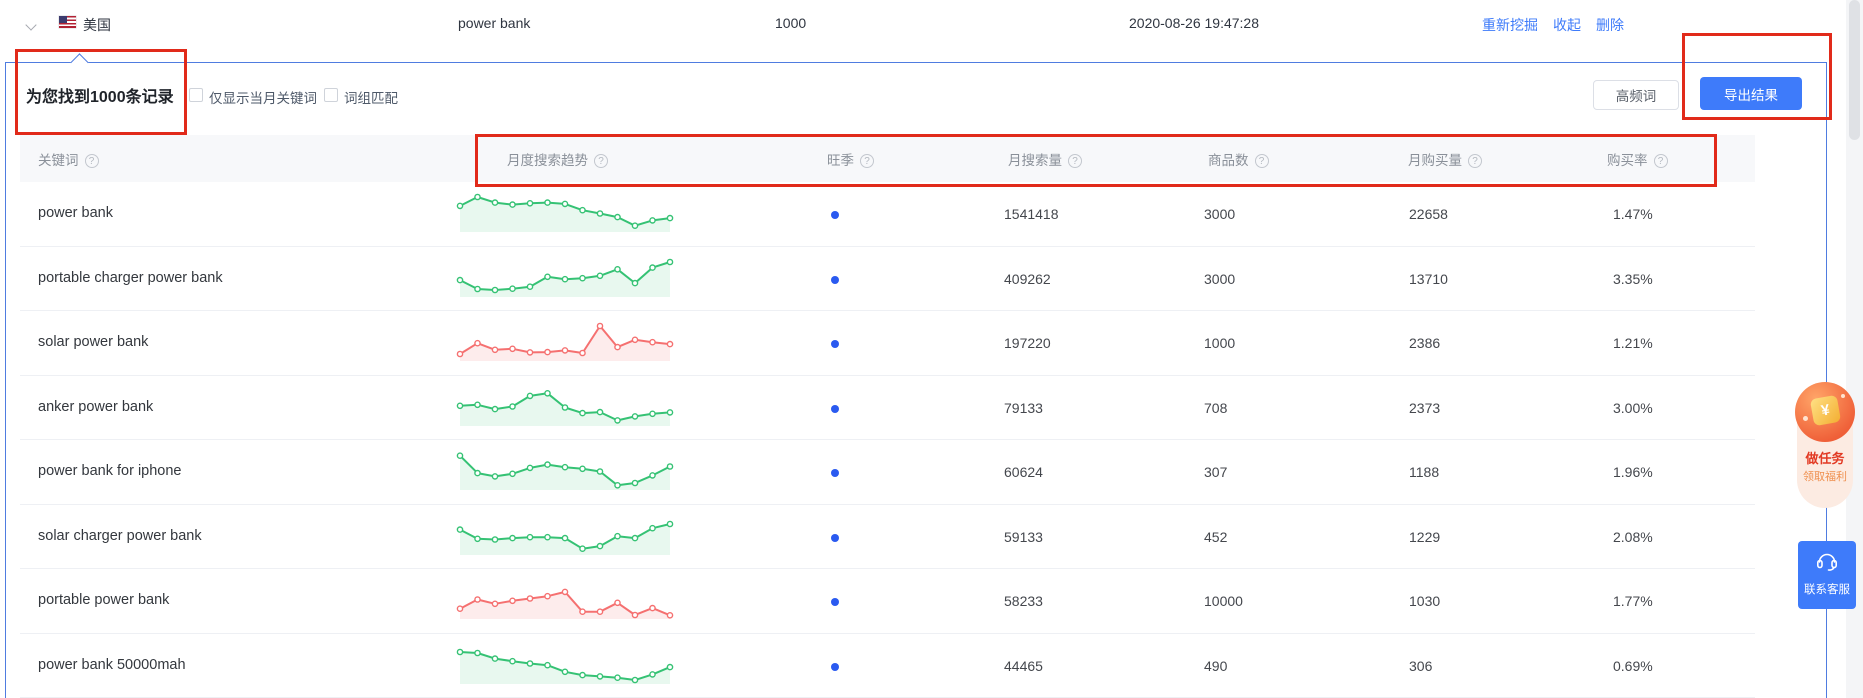 The image size is (1863, 698). I want to click on monthly-purchase-cell: 1188, so click(1424, 472).